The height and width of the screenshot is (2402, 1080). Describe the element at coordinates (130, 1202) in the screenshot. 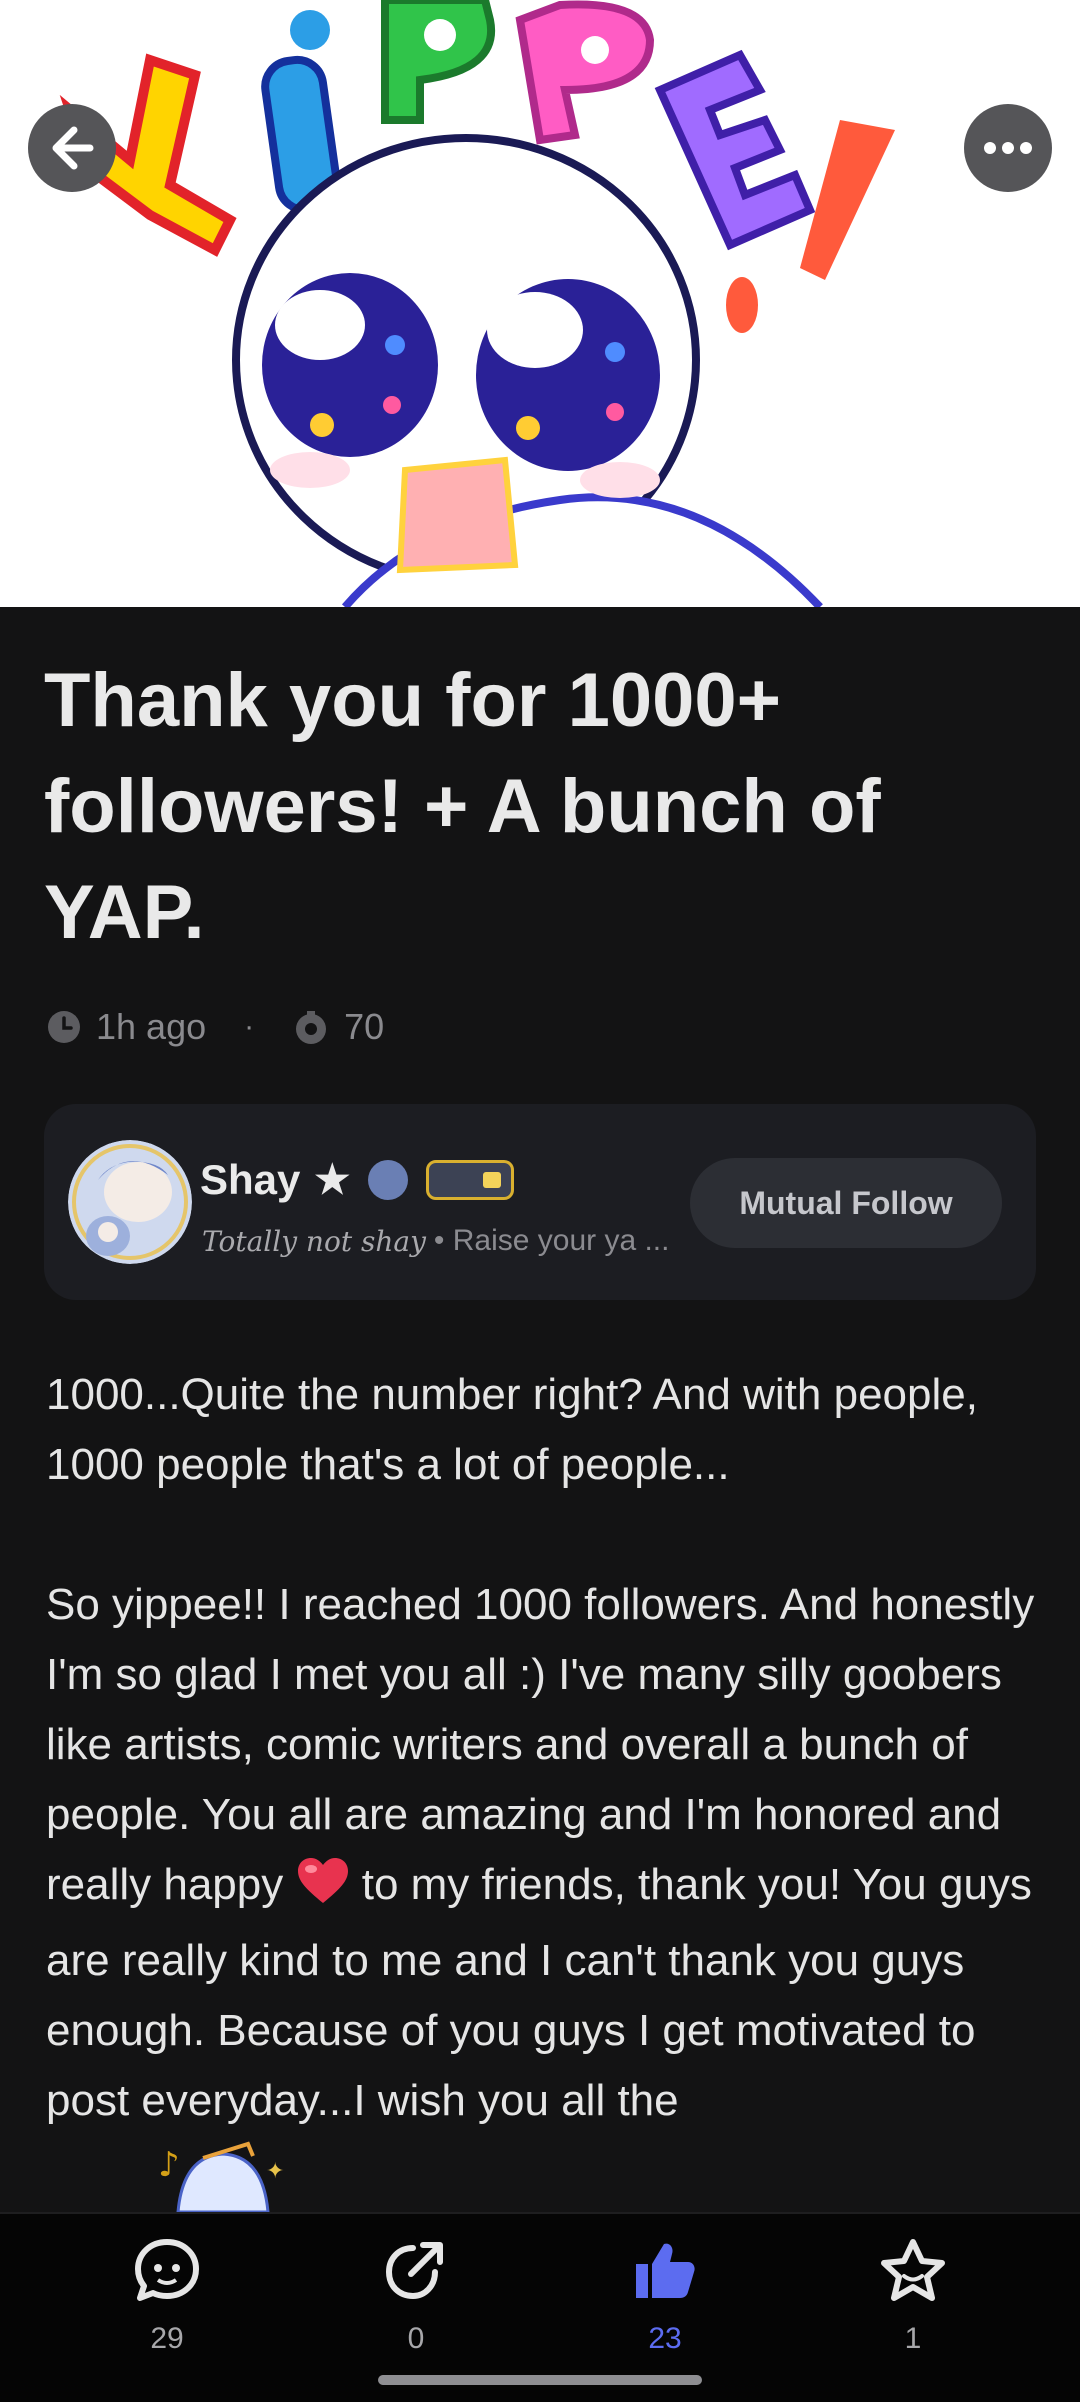

I see `author-avatar` at that location.